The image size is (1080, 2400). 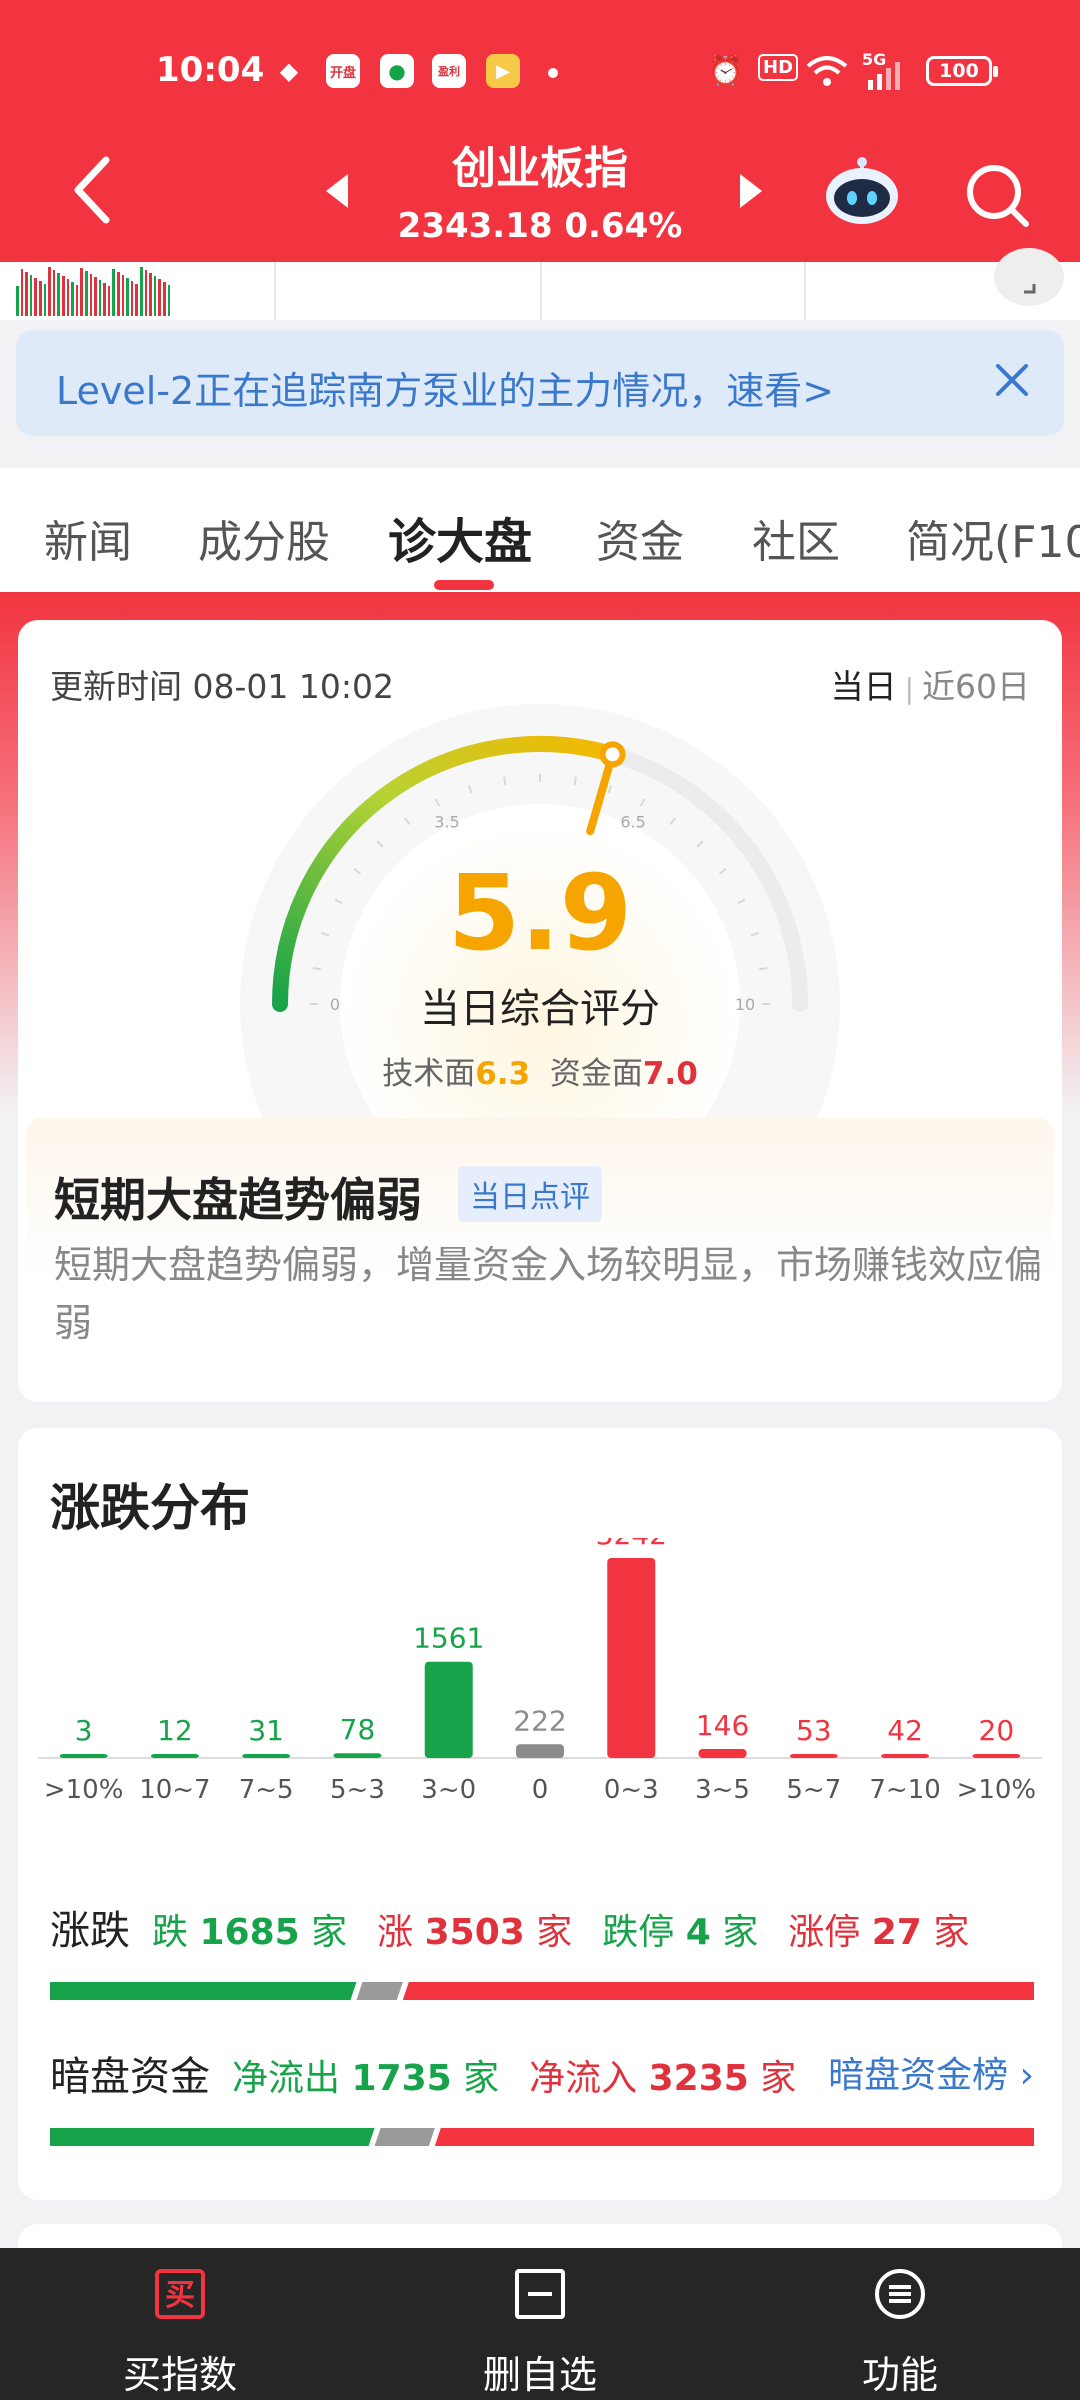 What do you see at coordinates (997, 195) in the screenshot?
I see `search-icon` at bounding box center [997, 195].